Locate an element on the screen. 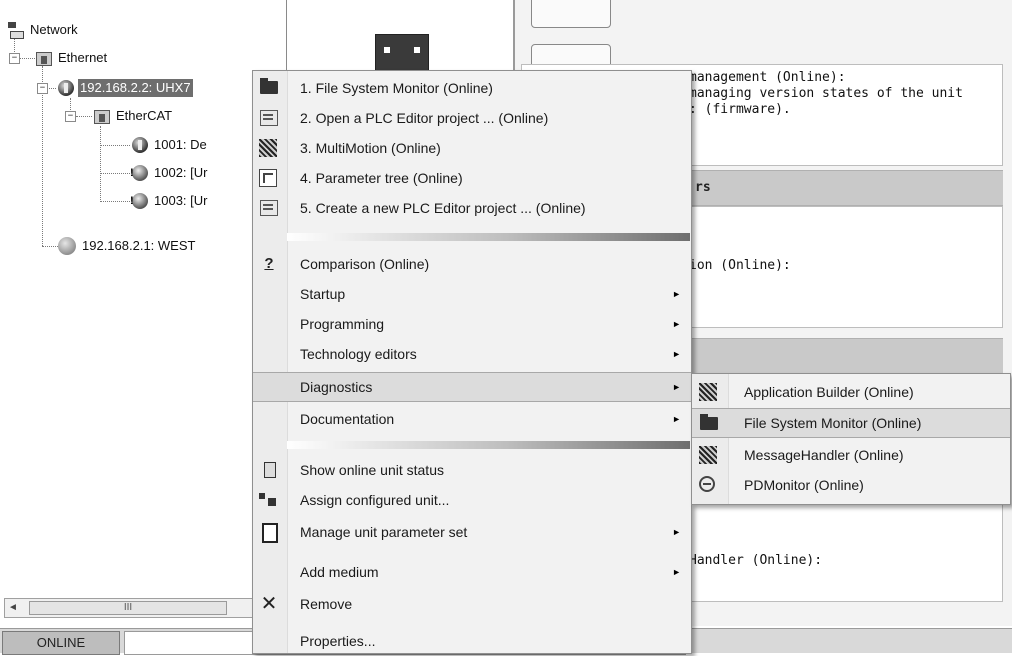 The width and height of the screenshot is (1012, 656). tree-node-device-1002: 1002: [Ur is located at coordinates (169, 173).